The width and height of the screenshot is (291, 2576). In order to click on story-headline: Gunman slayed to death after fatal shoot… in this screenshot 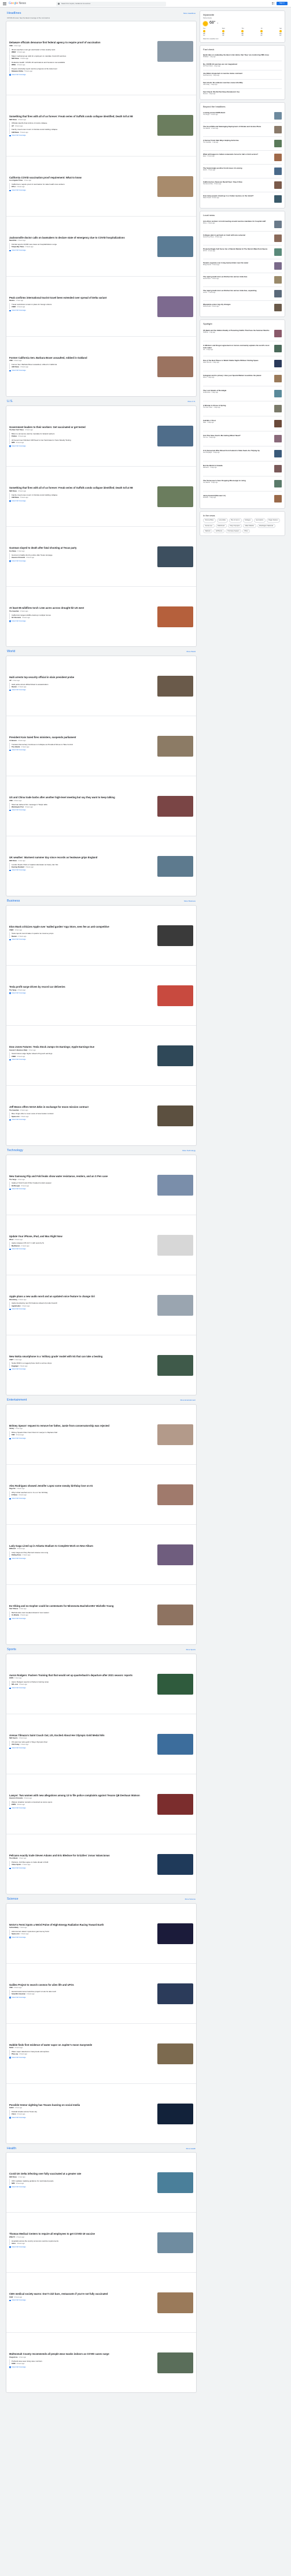, I will do `click(81, 548)`.